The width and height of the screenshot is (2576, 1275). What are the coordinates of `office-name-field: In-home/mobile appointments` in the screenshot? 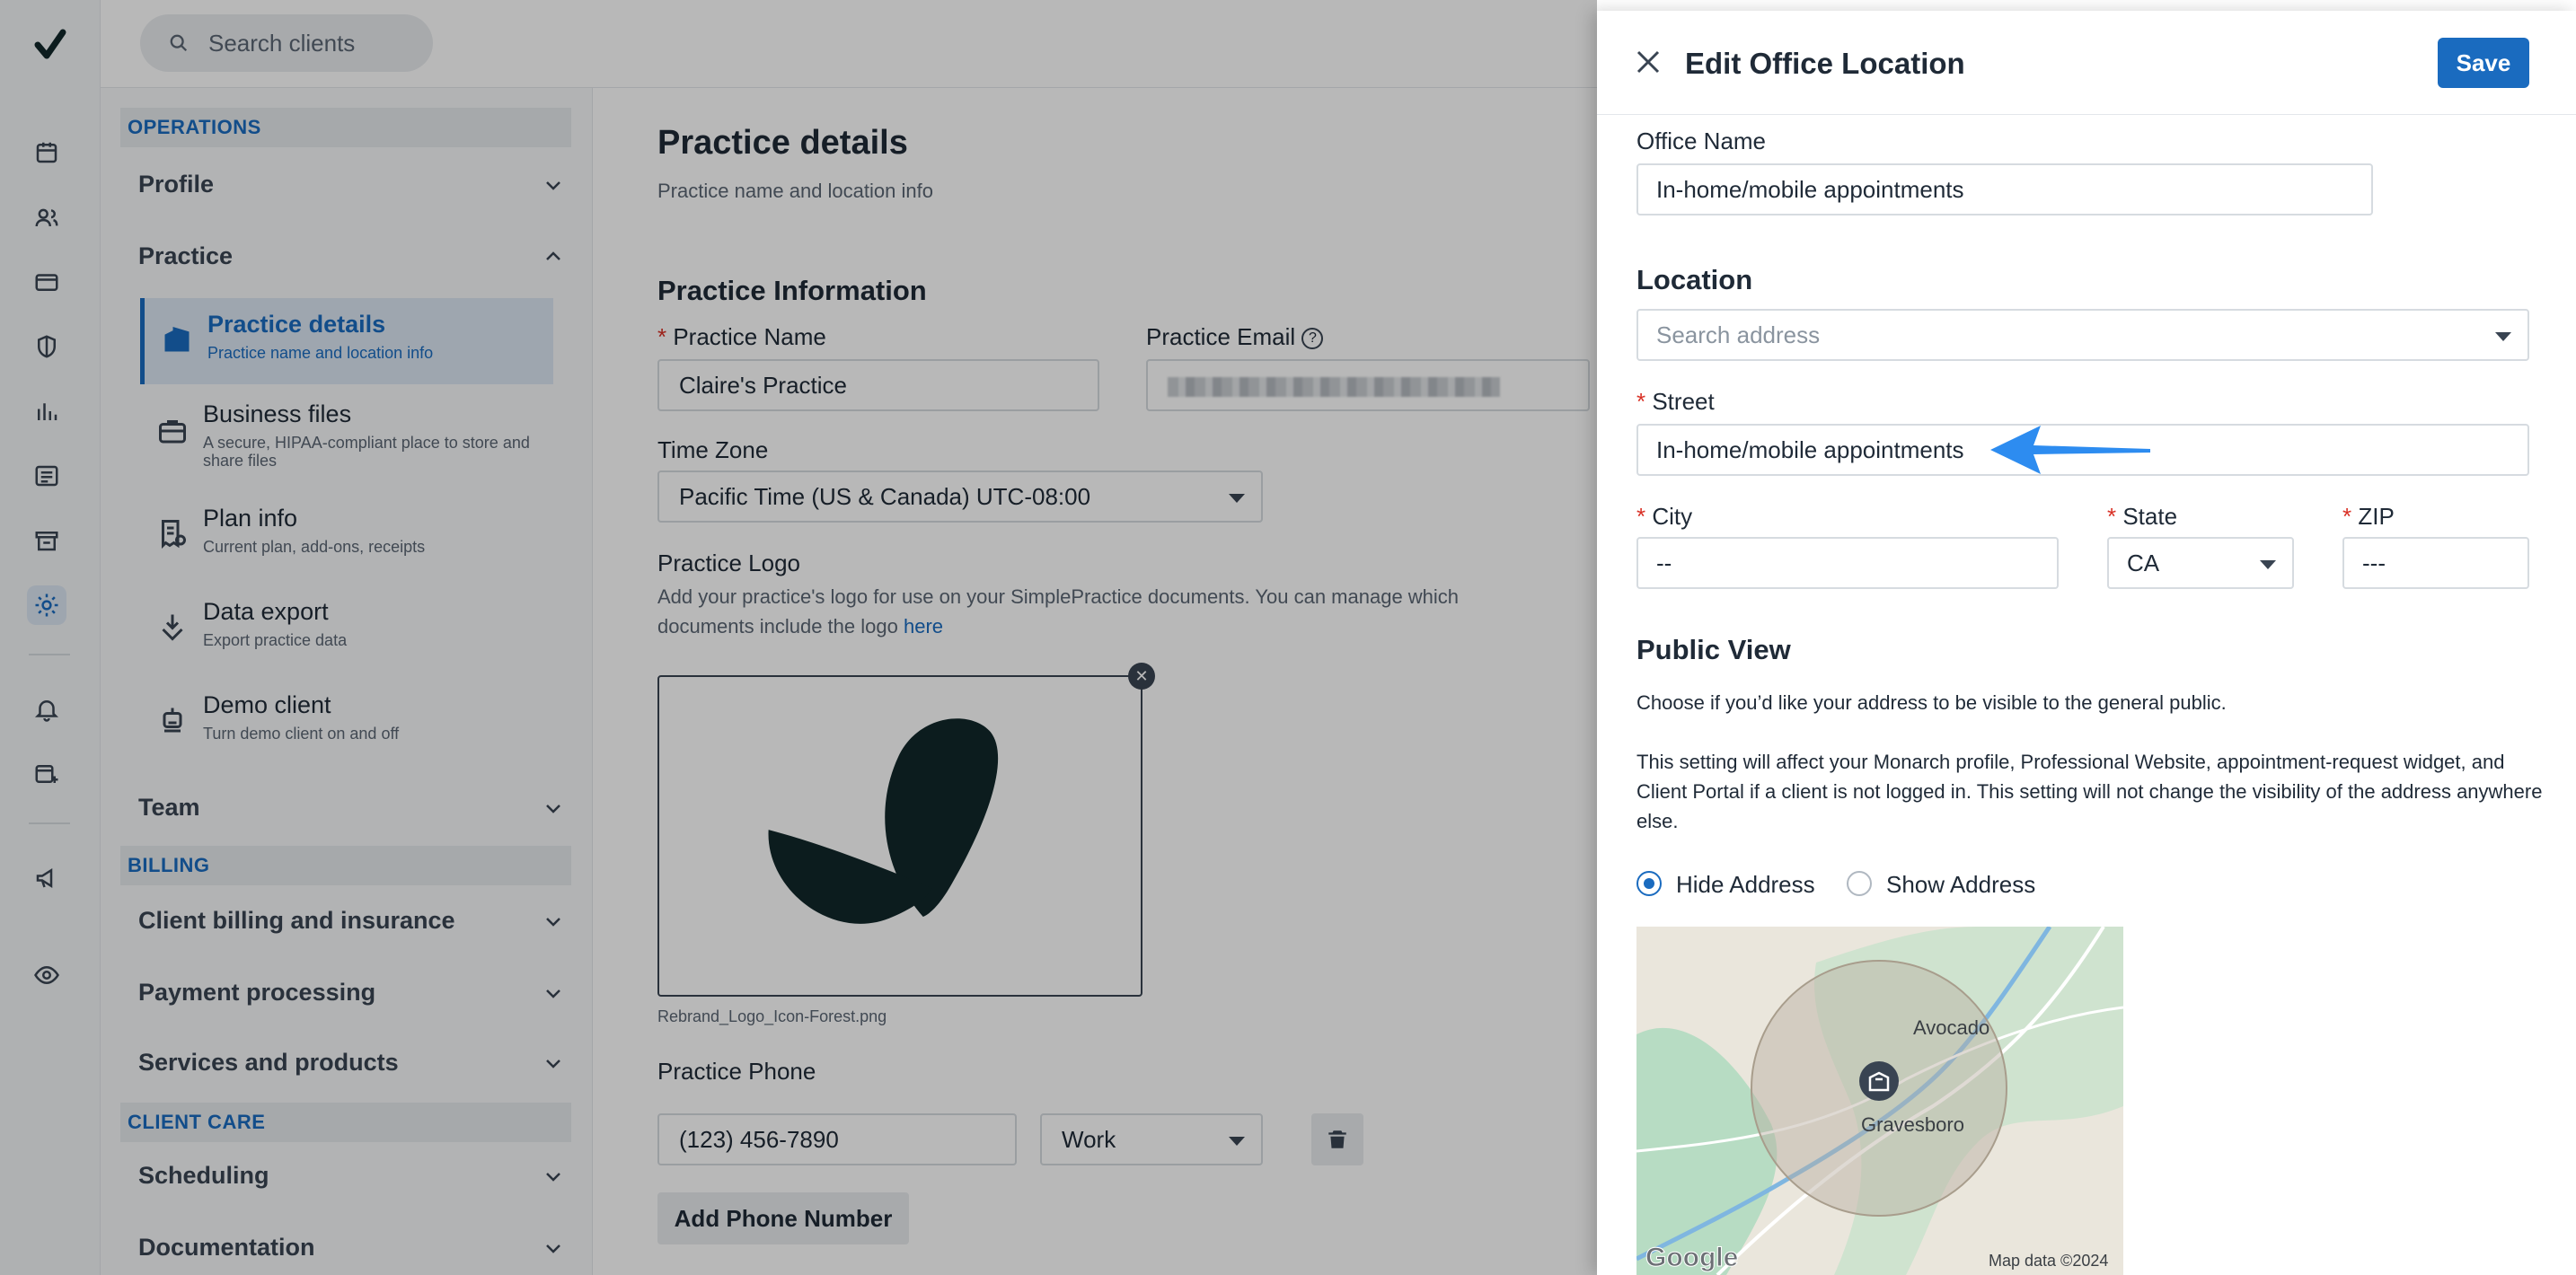 It's located at (2004, 189).